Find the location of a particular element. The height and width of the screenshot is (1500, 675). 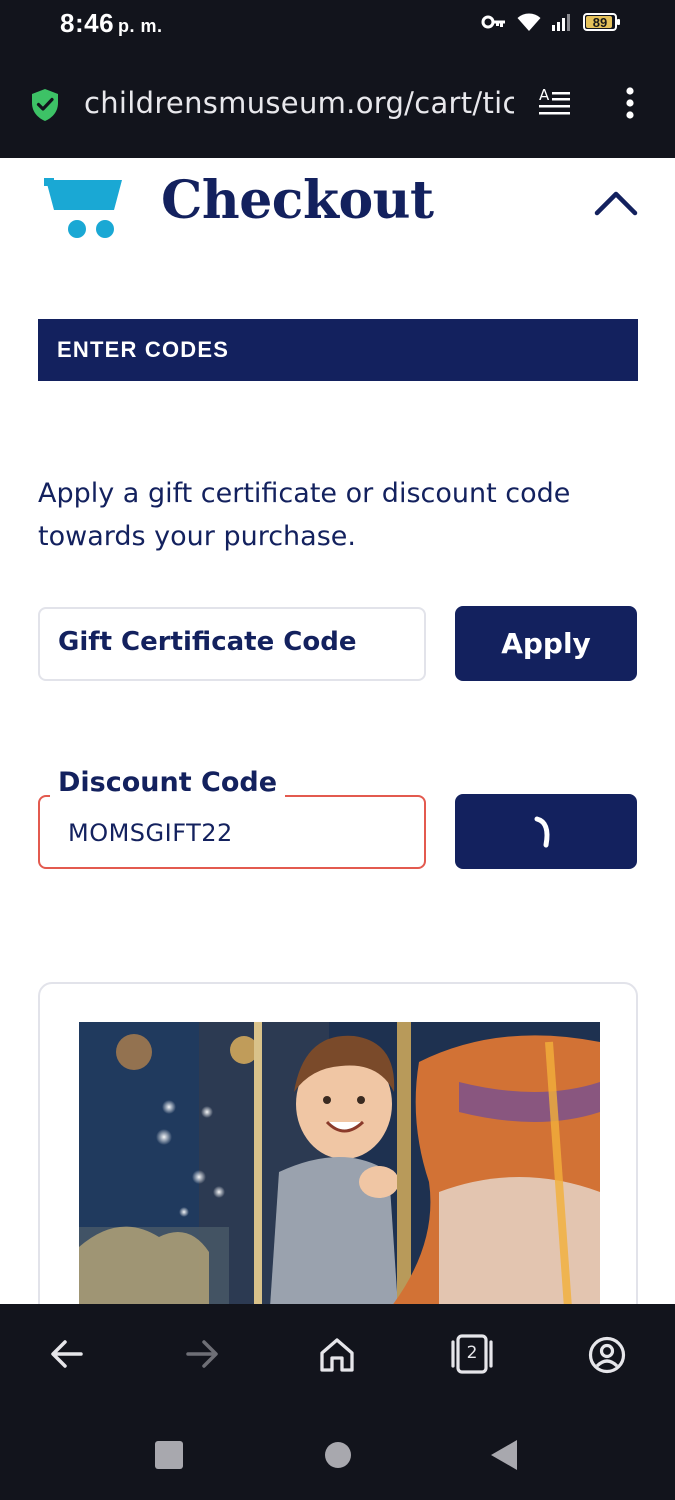

tabs-button: 2 is located at coordinates (472, 1354).